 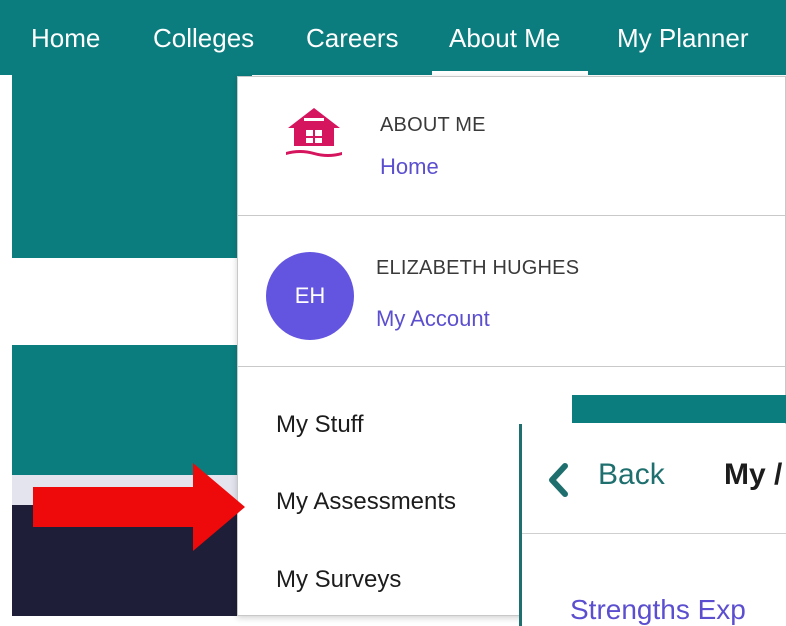 I want to click on about-me-home-link: Home, so click(x=409, y=167).